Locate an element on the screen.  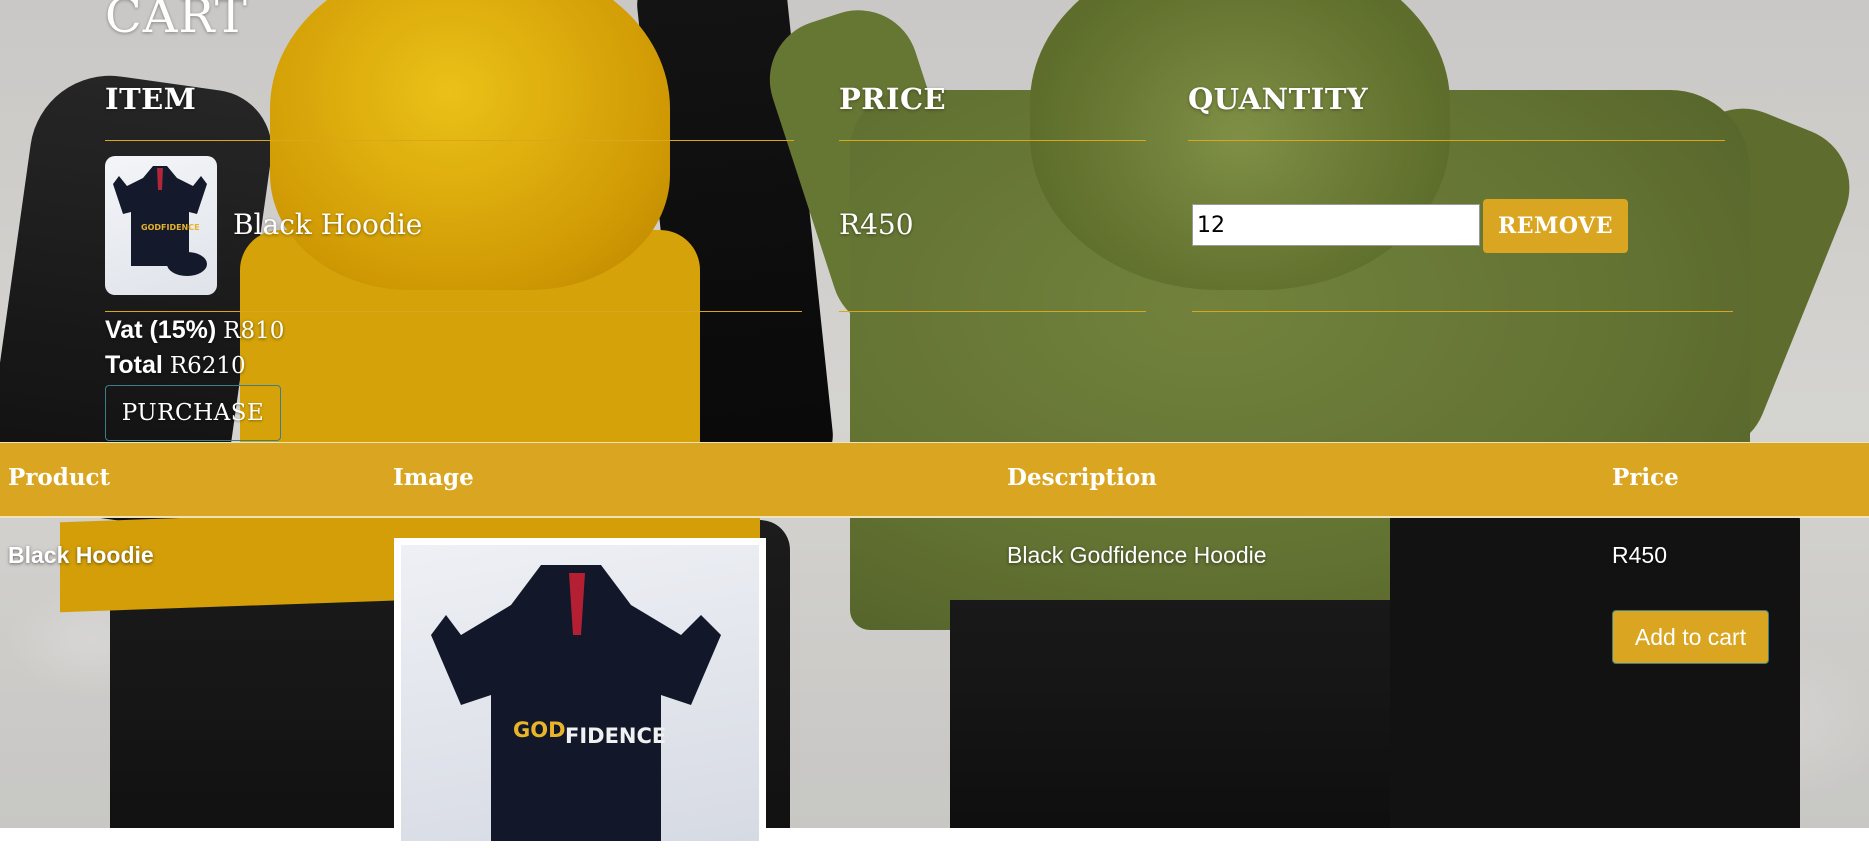
vat-summary: Vat (15%) R810 is located at coordinates (194, 330).